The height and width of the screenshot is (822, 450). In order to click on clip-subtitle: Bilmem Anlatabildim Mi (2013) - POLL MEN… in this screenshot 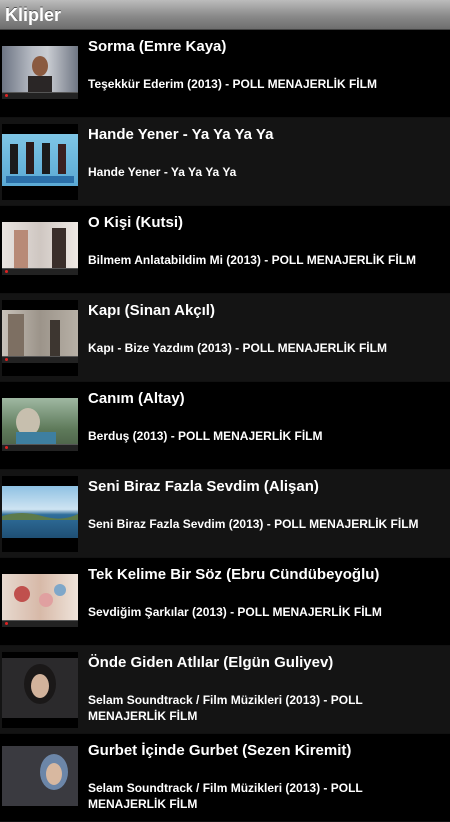, I will do `click(252, 260)`.